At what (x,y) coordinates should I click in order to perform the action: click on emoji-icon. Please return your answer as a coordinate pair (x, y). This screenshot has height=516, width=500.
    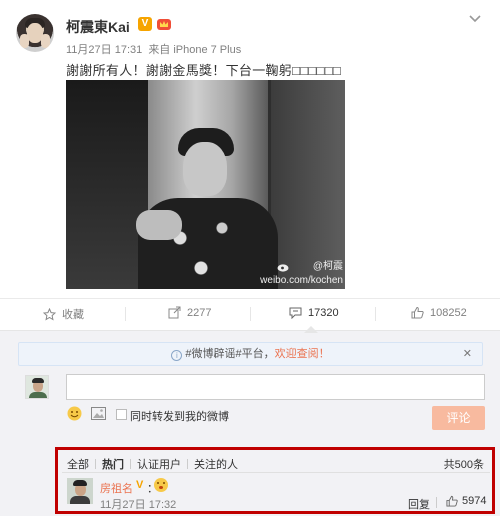
    Looking at the image, I should click on (74, 413).